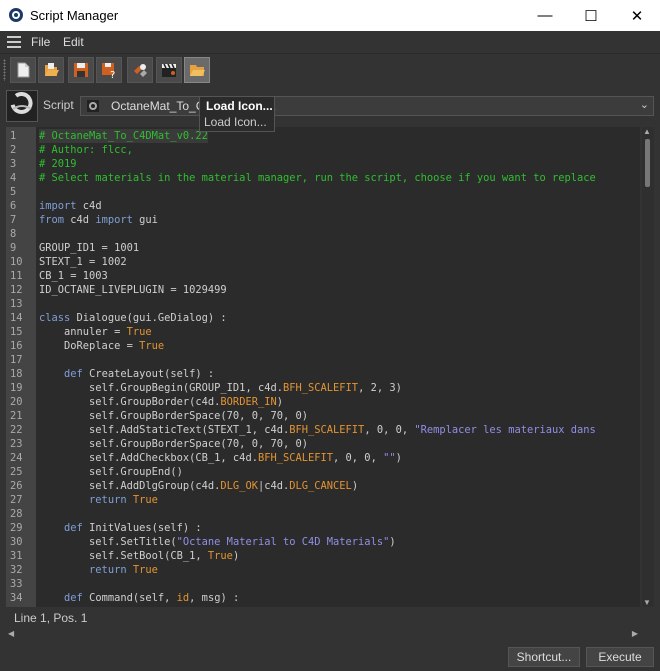 The width and height of the screenshot is (660, 671). Describe the element at coordinates (169, 70) in the screenshot. I see `record-macro-button` at that location.